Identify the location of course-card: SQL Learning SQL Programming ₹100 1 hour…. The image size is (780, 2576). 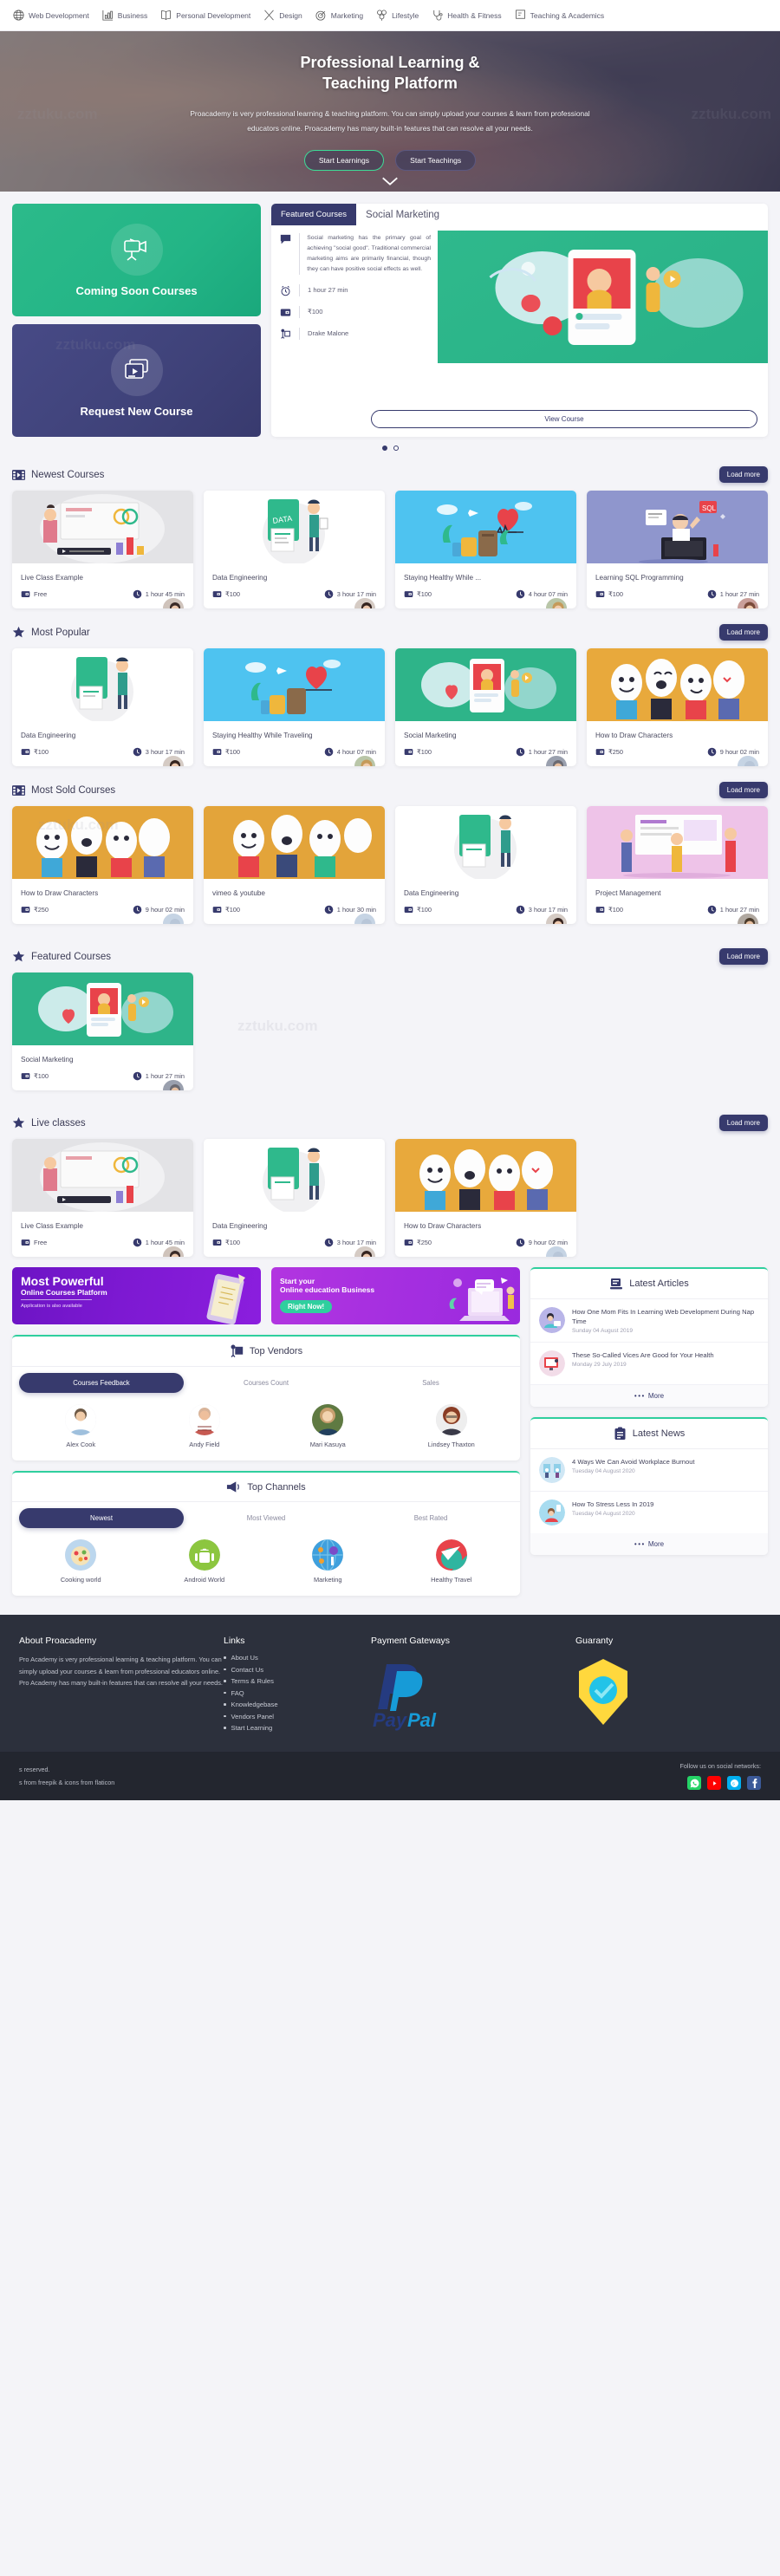
(677, 549).